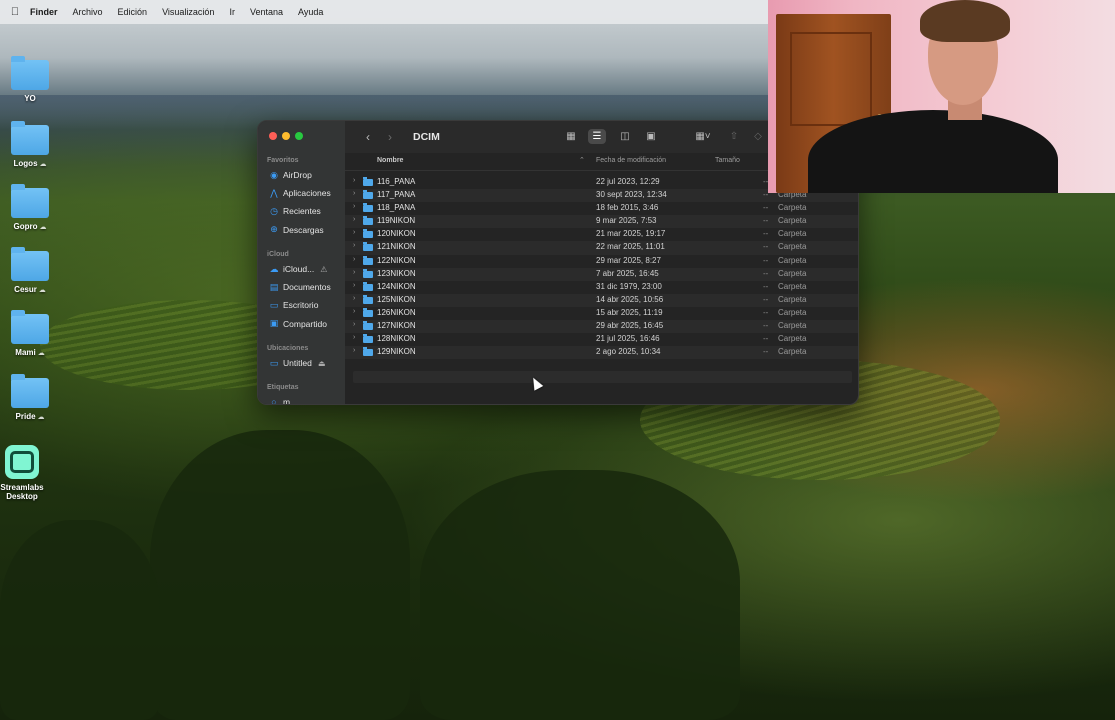 This screenshot has height=720, width=1115. Describe the element at coordinates (296, 230) in the screenshot. I see `sidebar-item-descargas: ⊕ Descargas` at that location.